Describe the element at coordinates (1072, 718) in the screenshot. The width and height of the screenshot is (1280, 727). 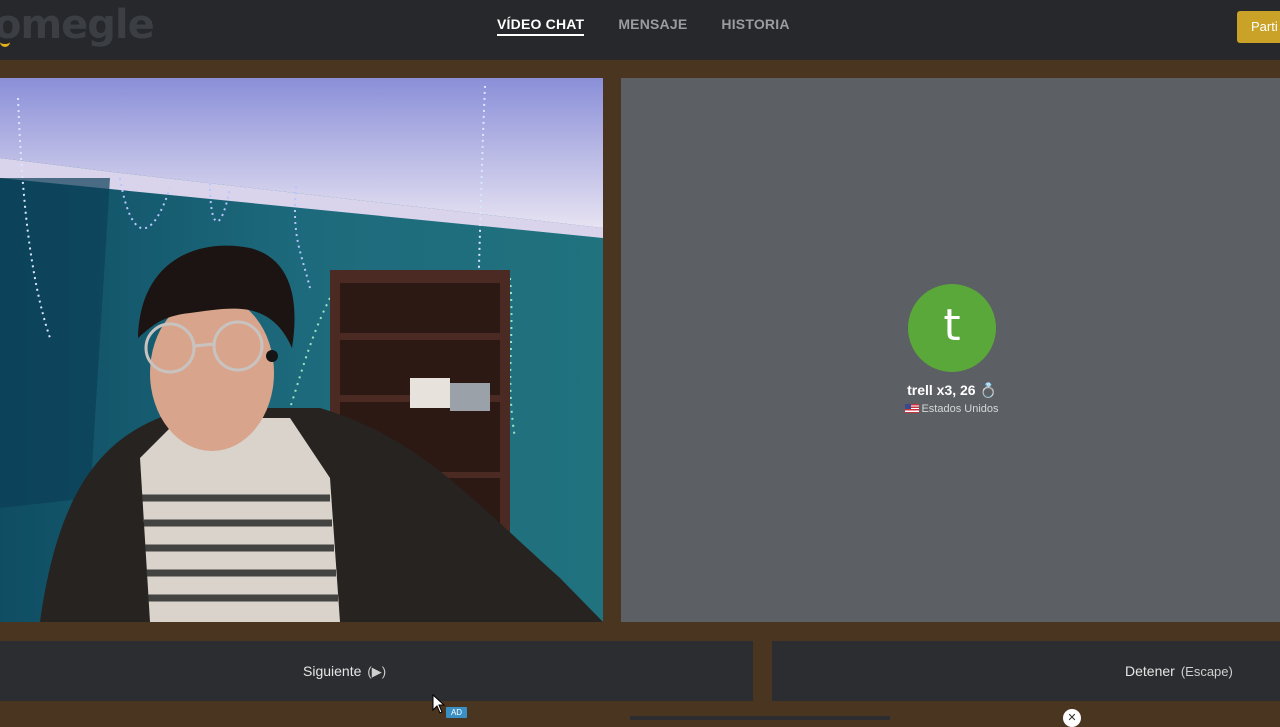
I see `close-ad-icon: ✕` at that location.